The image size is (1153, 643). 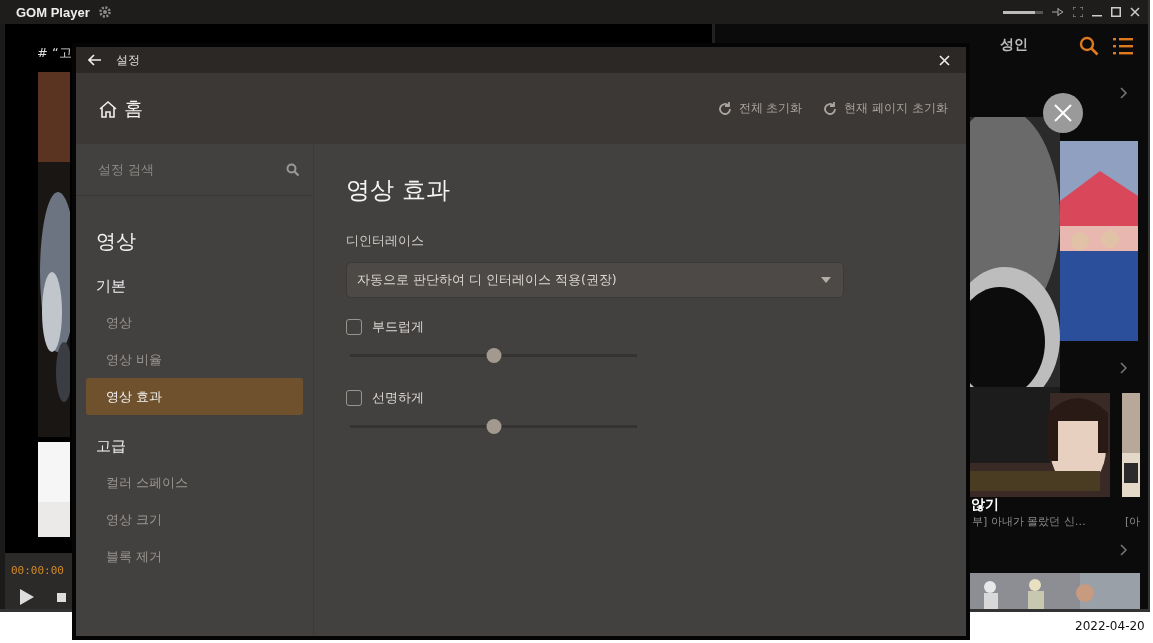 What do you see at coordinates (128, 60) in the screenshot?
I see `dialog-title: 설정` at bounding box center [128, 60].